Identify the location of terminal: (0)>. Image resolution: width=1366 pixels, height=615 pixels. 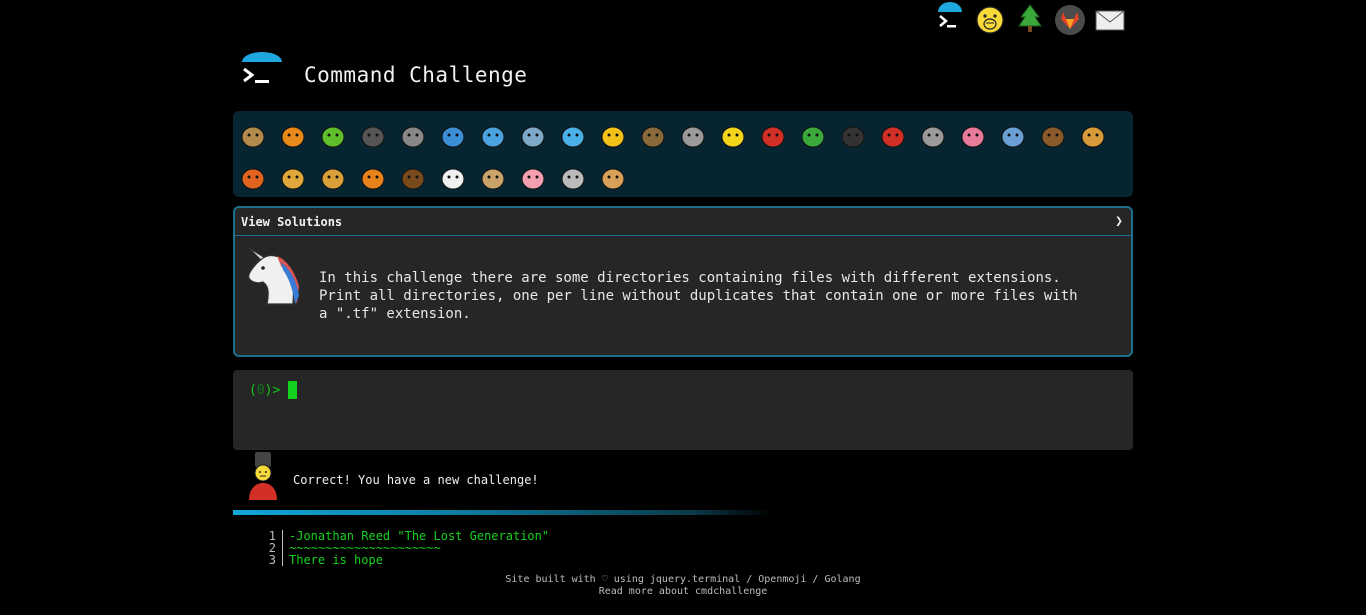
(683, 410).